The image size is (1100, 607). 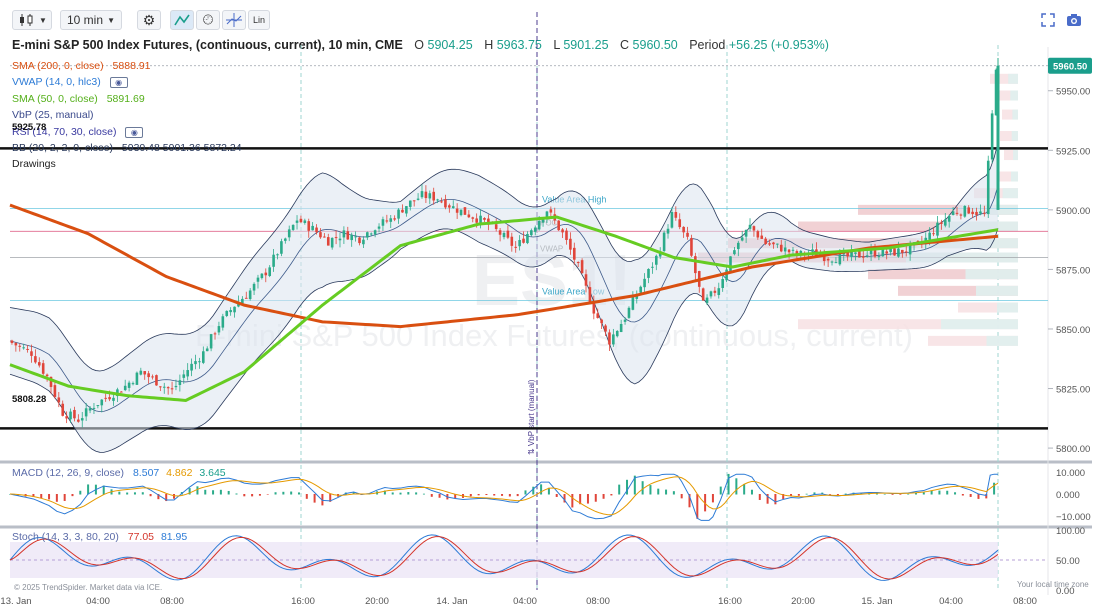 I want to click on macd-tick-label: 10.000, so click(x=1070, y=473).